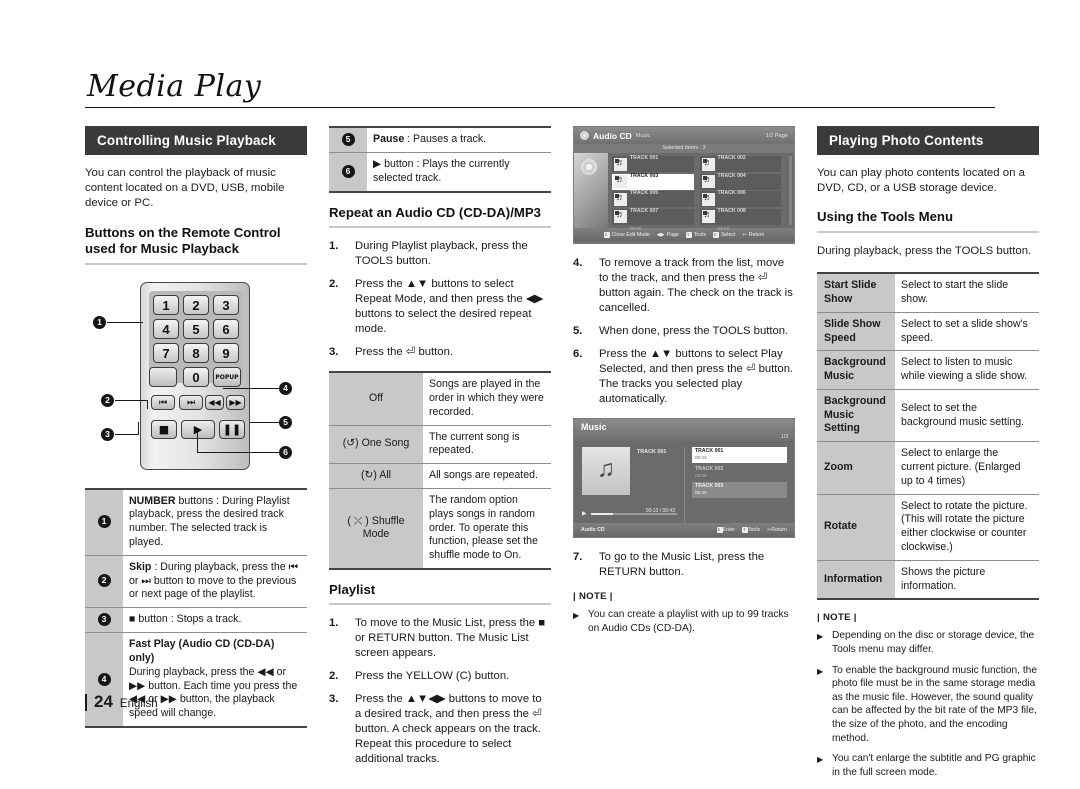  What do you see at coordinates (723, 234) in the screenshot?
I see `footer-key-select: E Select` at bounding box center [723, 234].